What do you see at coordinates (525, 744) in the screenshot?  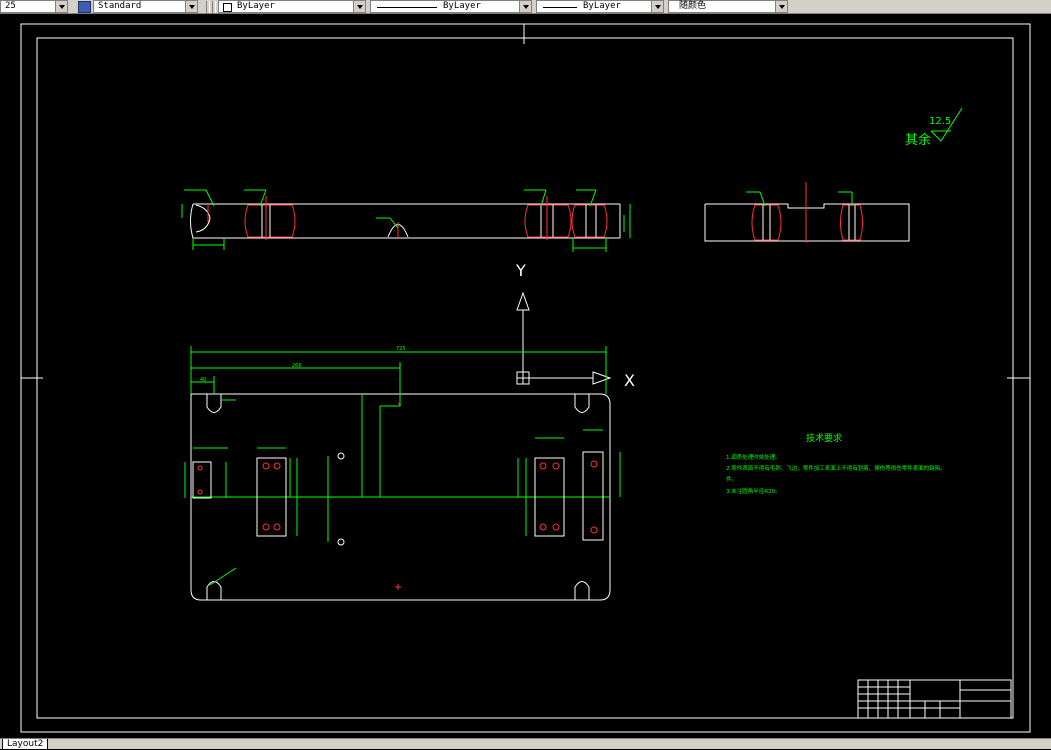 I see `layout-tab-bar: Layout2` at bounding box center [525, 744].